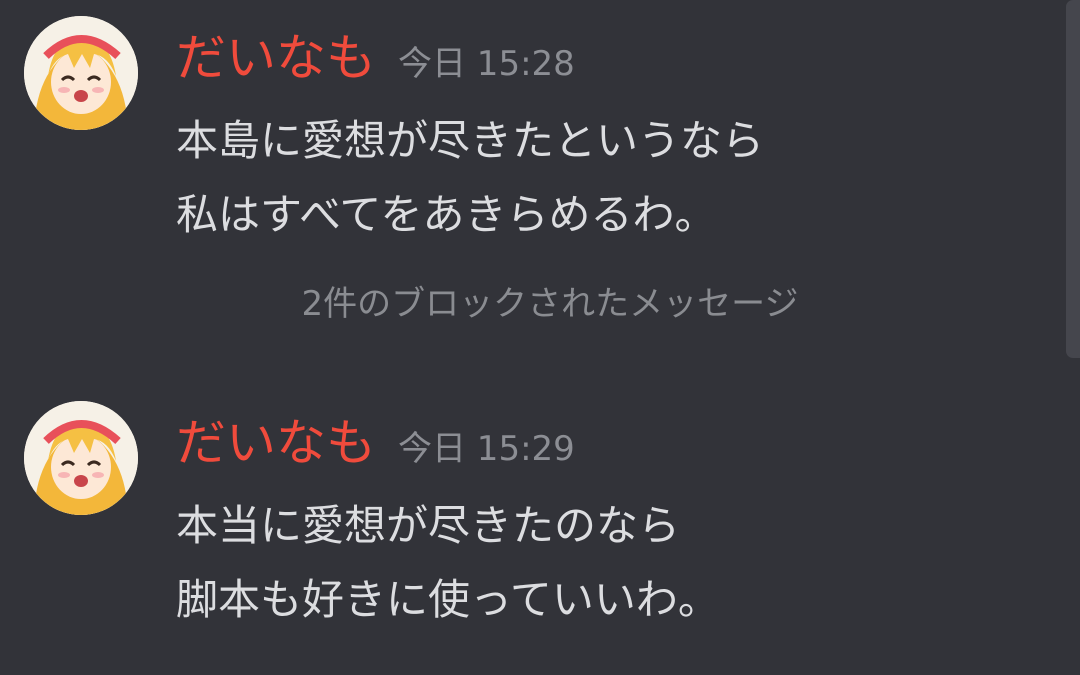  Describe the element at coordinates (470, 140) in the screenshot. I see `message-line: 本島に愛想が尽きたというなら` at that location.